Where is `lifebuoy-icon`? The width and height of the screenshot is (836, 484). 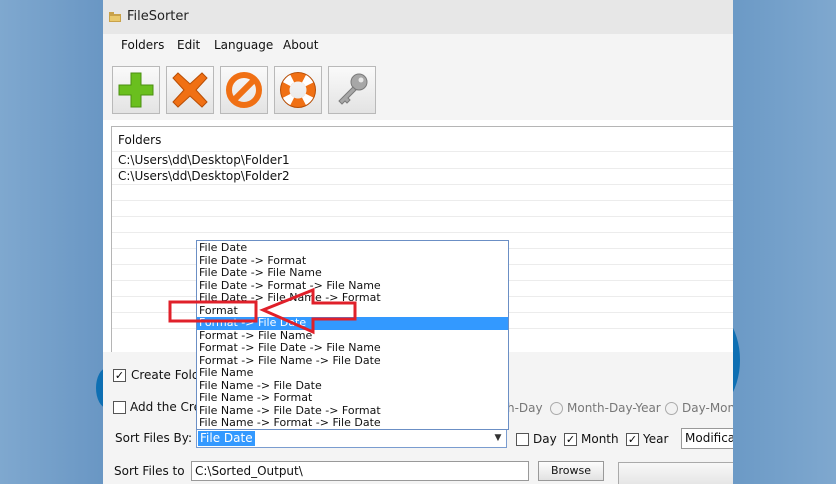 lifebuoy-icon is located at coordinates (298, 90).